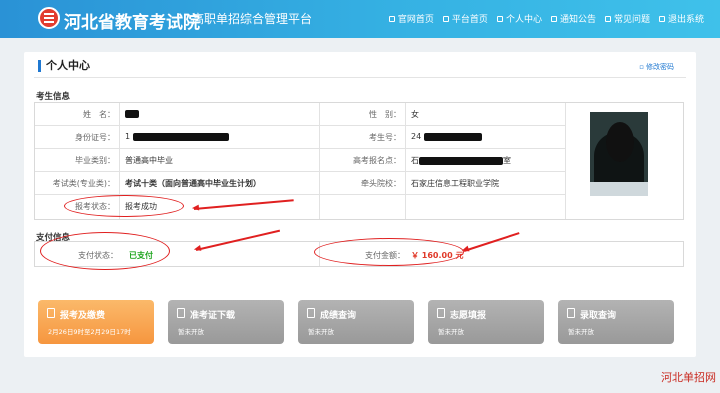 This screenshot has width=720, height=393. What do you see at coordinates (385, 137) in the screenshot?
I see `exam-number-label: 考生号：` at bounding box center [385, 137].